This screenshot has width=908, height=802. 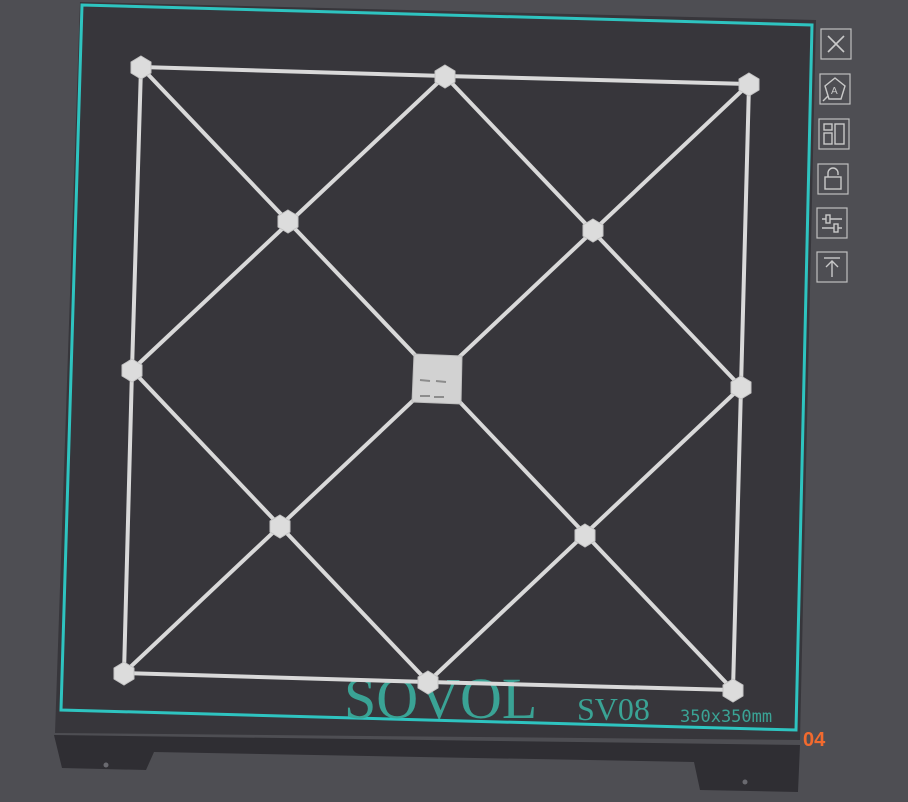 What do you see at coordinates (833, 161) in the screenshot?
I see `plate-toolbar: A` at bounding box center [833, 161].